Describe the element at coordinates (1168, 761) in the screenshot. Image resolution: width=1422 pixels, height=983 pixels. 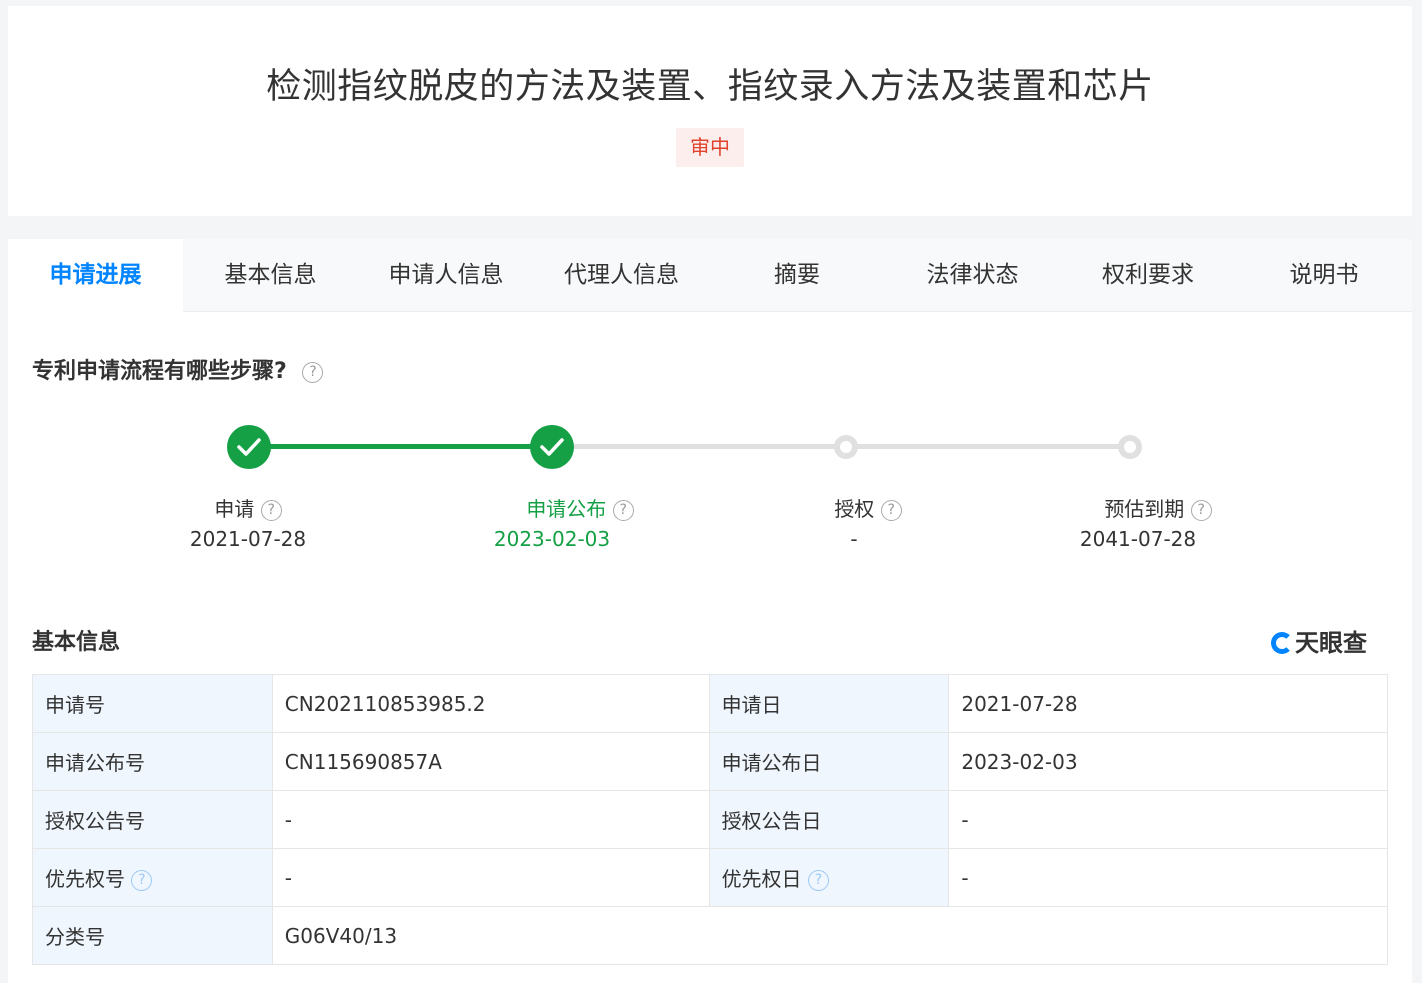
I see `field-value: 2023-02-03` at that location.